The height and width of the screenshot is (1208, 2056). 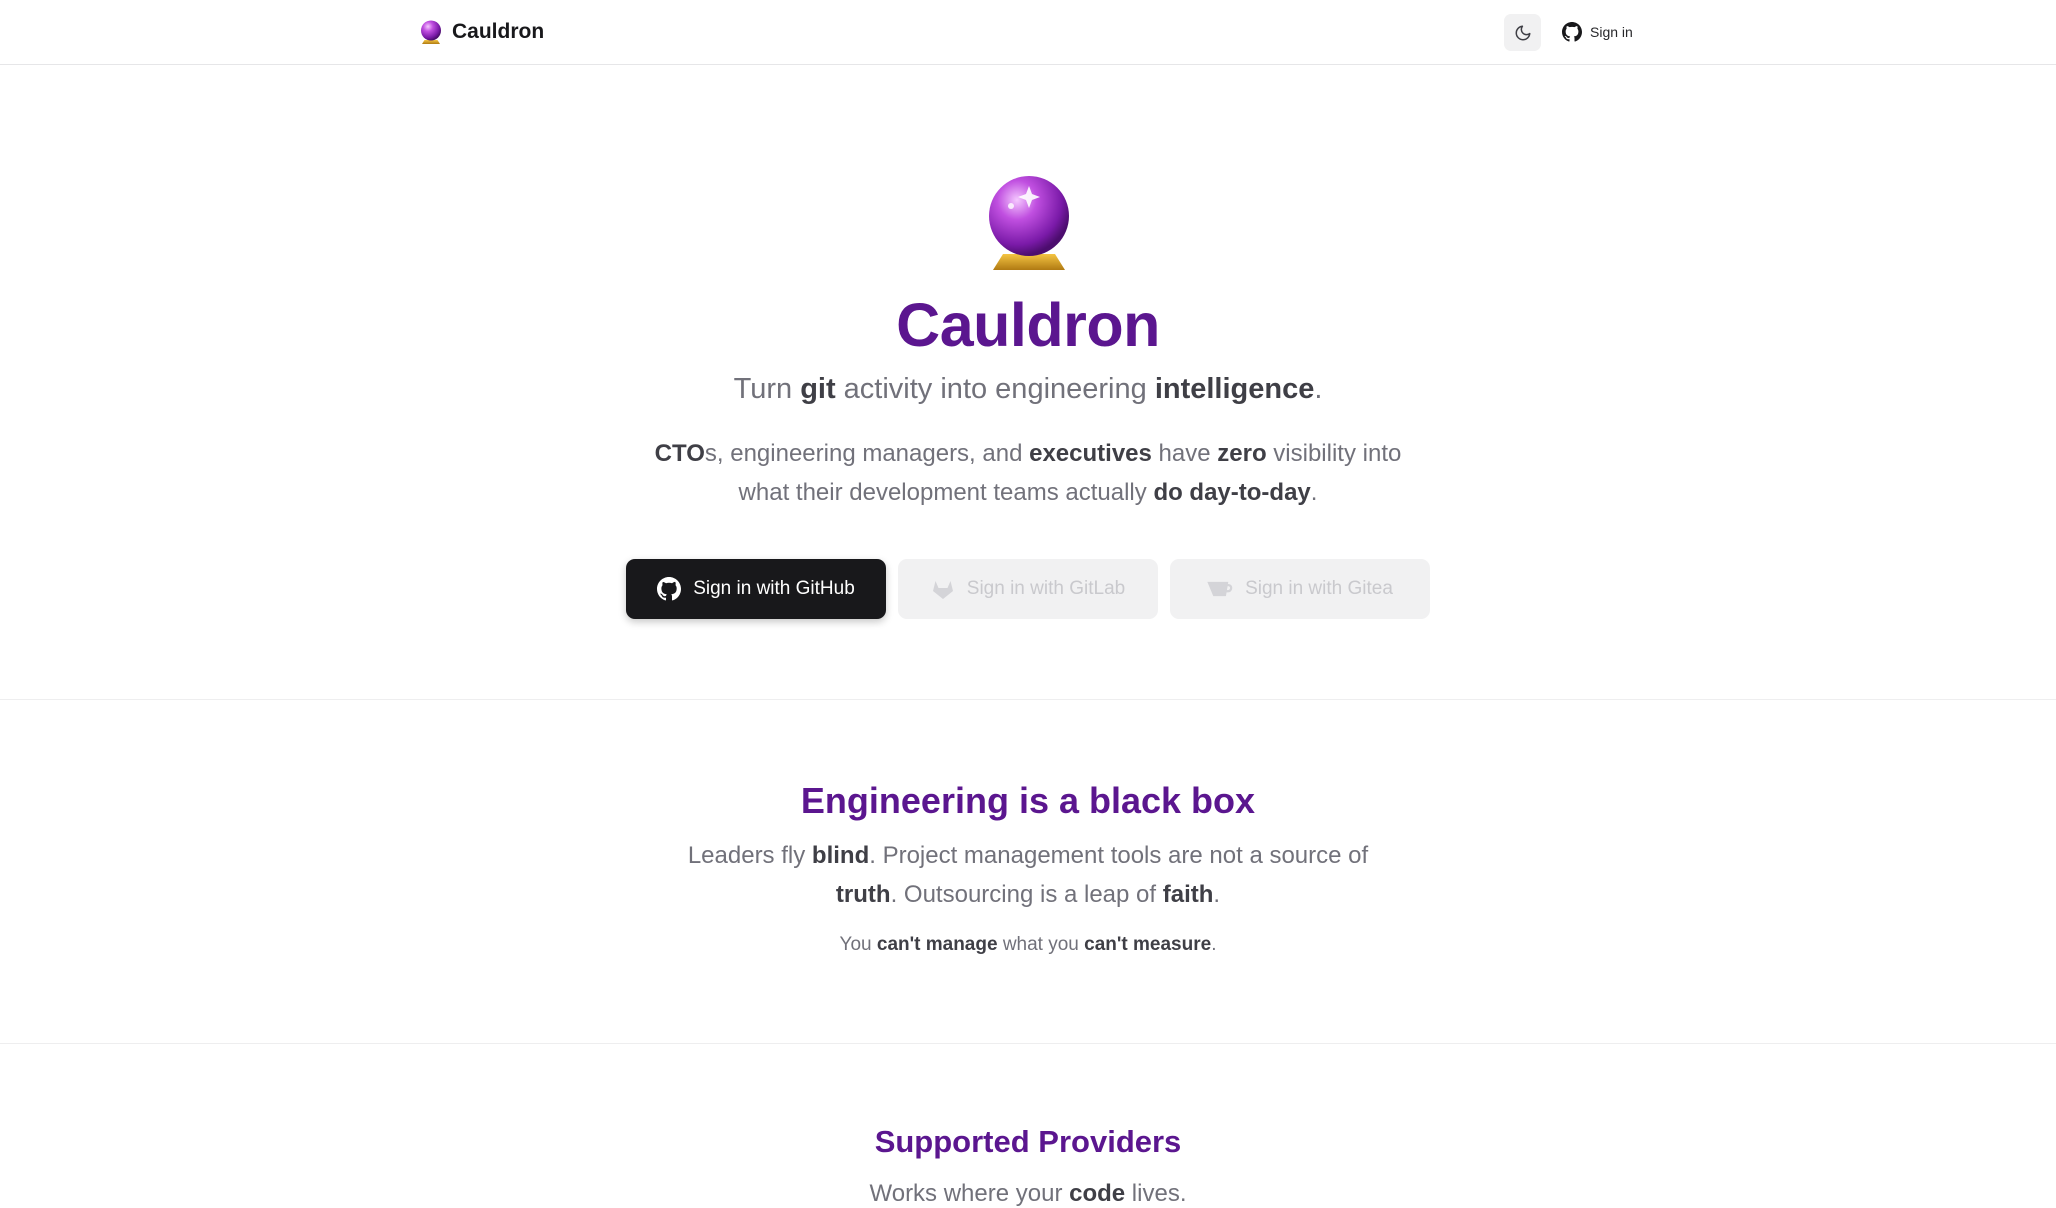 What do you see at coordinates (1046, 588) in the screenshot?
I see `signin-gitlab-label: Sign in with GitLab` at bounding box center [1046, 588].